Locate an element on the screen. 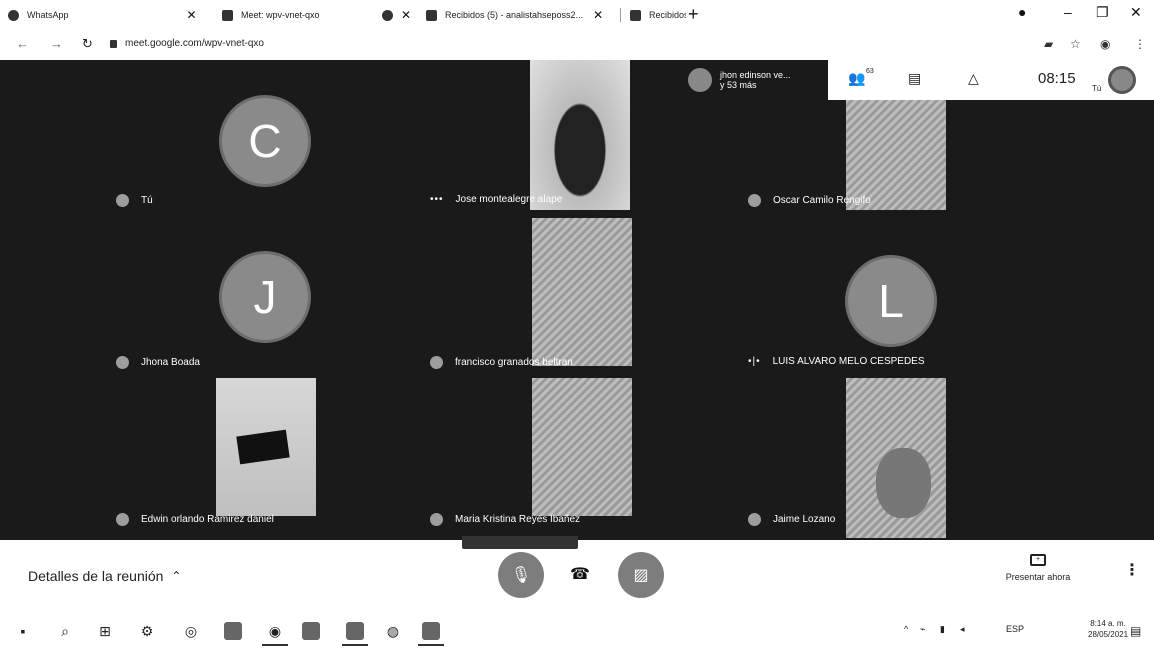 This screenshot has width=1154, height=650. participant-name: •|• LUIS ALVARO MELO CESPEDES is located at coordinates (836, 361).